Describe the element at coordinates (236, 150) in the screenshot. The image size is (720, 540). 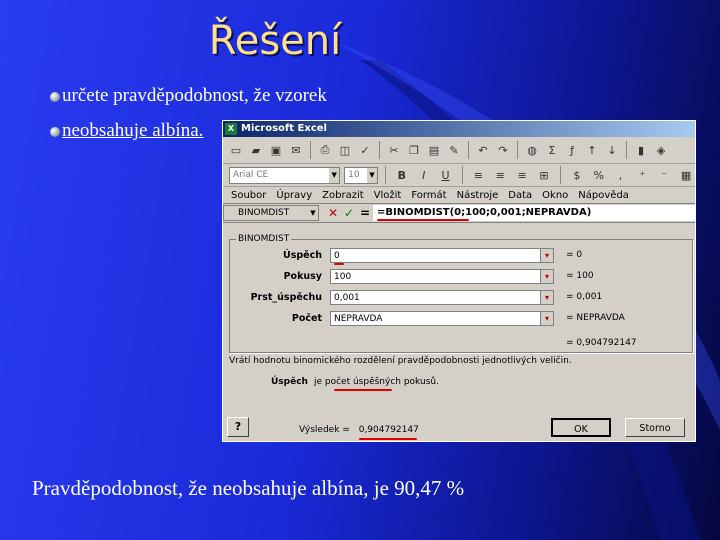
I see `new-document-icon: ▭` at that location.